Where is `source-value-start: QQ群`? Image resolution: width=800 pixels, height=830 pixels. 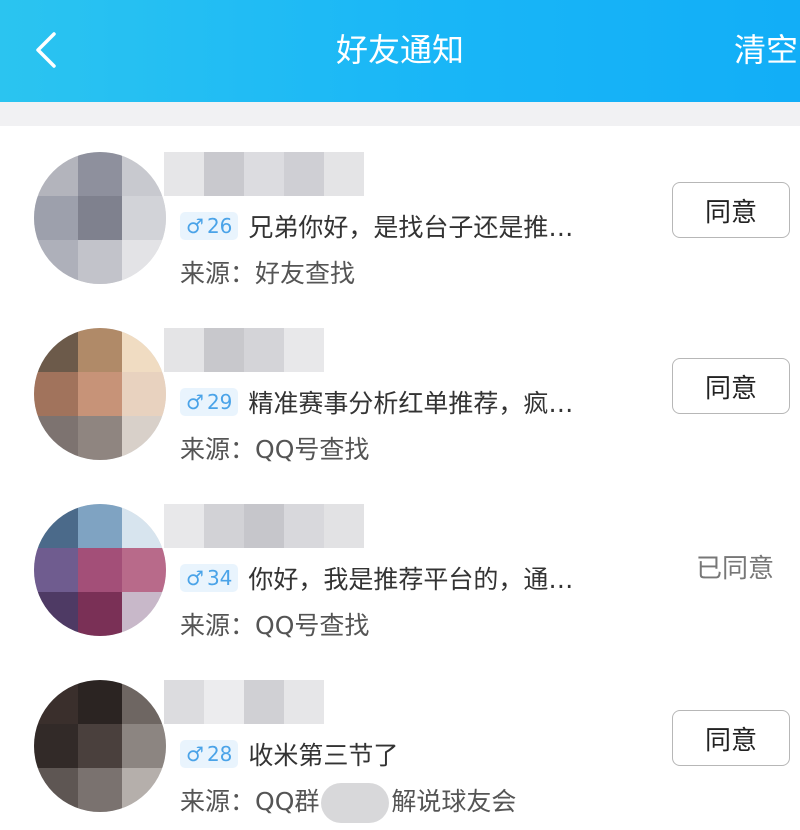
source-value-start: QQ群 is located at coordinates (287, 801).